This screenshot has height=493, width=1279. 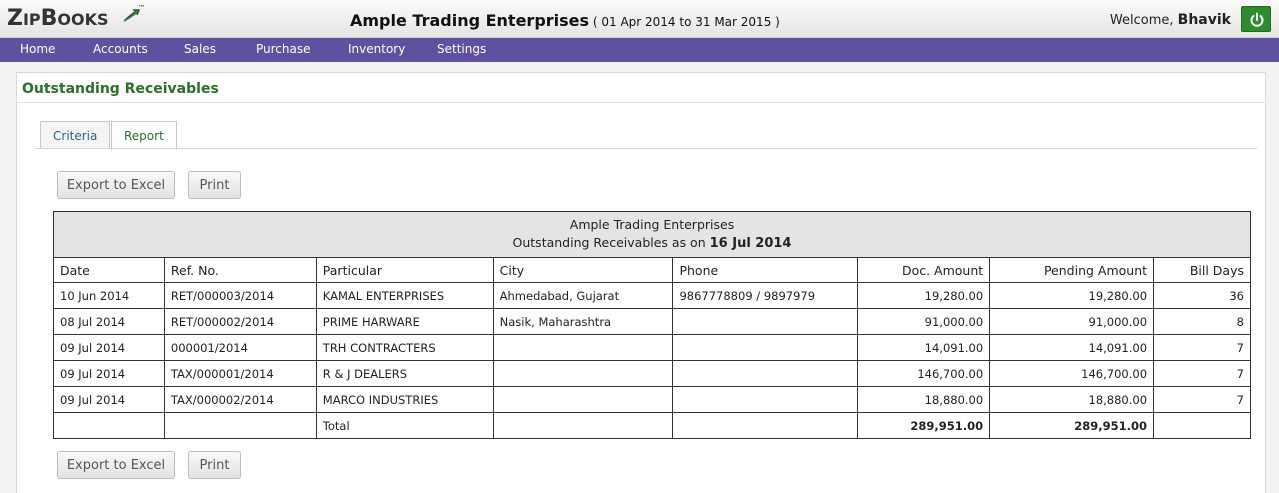 I want to click on cell-doc-amount: 14,091.00, so click(x=924, y=347).